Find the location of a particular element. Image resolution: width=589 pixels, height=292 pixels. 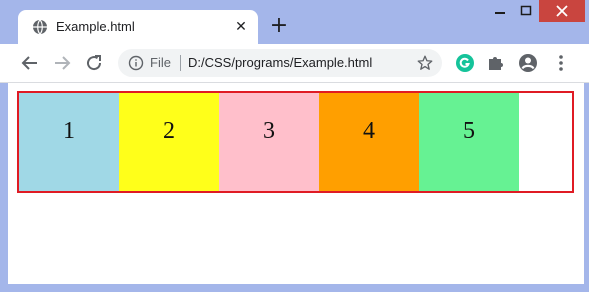

info-icon is located at coordinates (136, 63).